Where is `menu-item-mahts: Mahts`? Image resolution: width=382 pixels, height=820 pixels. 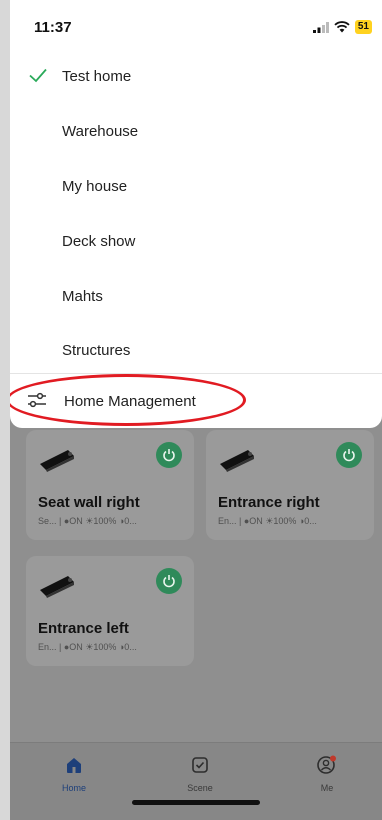
menu-item-mahts: Mahts is located at coordinates (196, 296).